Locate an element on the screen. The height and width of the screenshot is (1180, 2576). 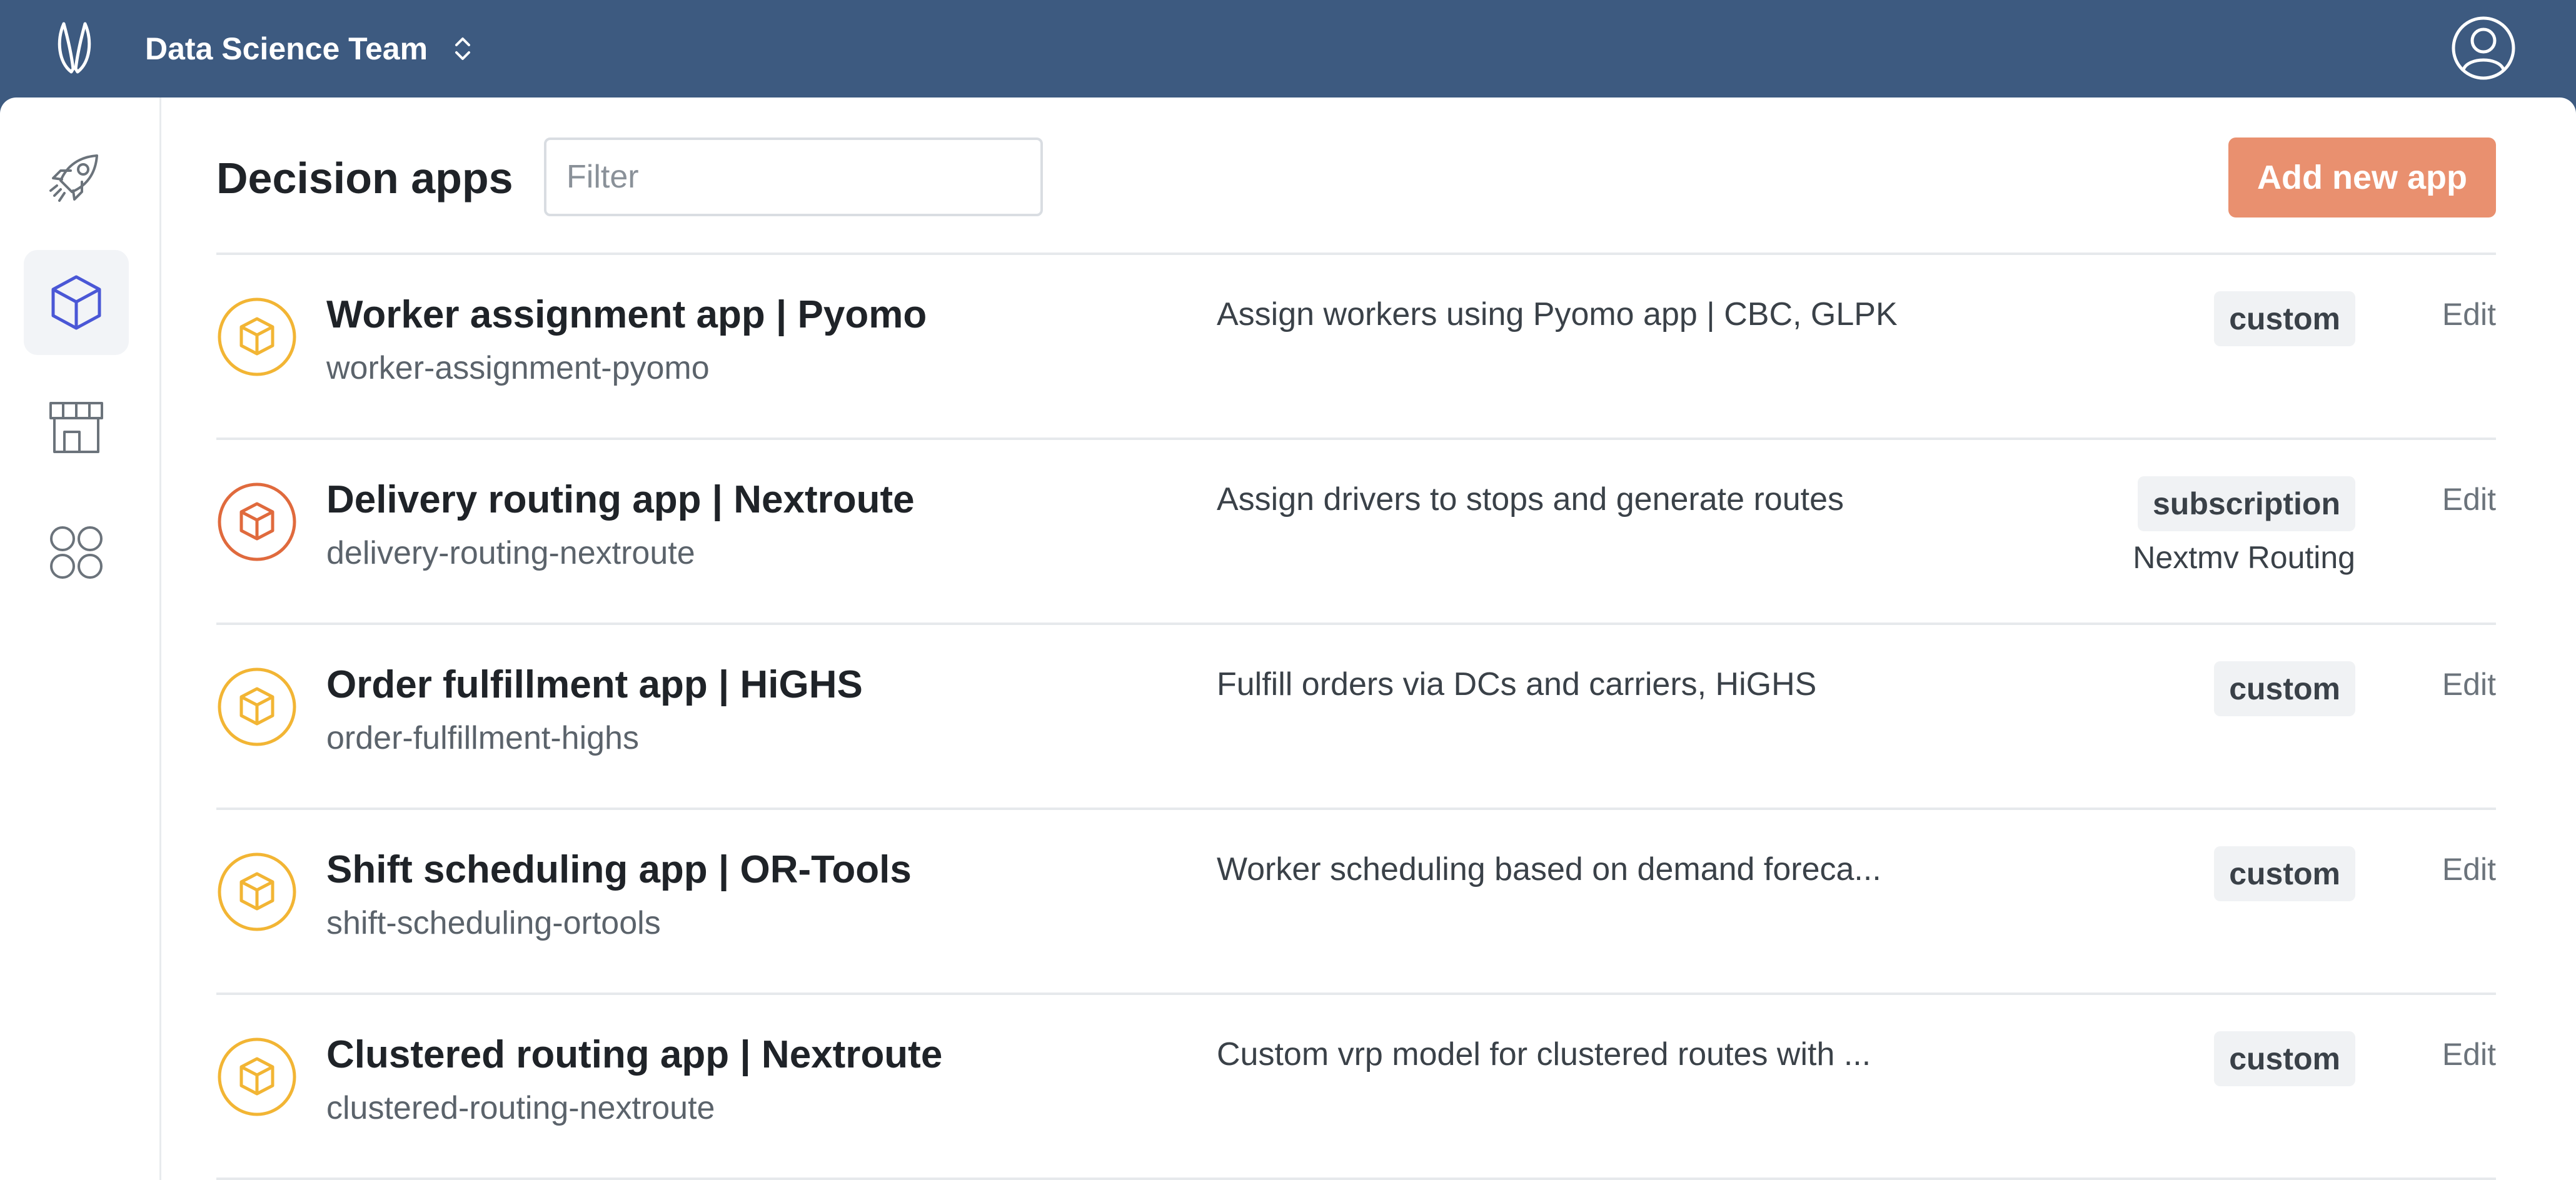
app-name: Clustered routing app | Nextroute is located at coordinates (634, 1055).